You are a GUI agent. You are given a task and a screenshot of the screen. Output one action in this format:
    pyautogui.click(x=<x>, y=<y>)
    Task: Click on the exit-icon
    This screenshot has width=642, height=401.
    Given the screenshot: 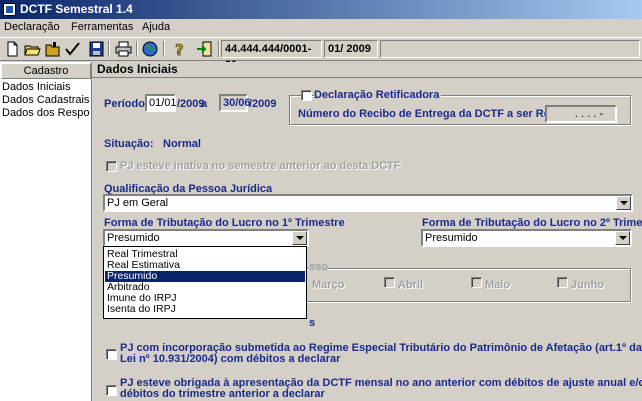 What is the action you would take?
    pyautogui.click(x=204, y=49)
    